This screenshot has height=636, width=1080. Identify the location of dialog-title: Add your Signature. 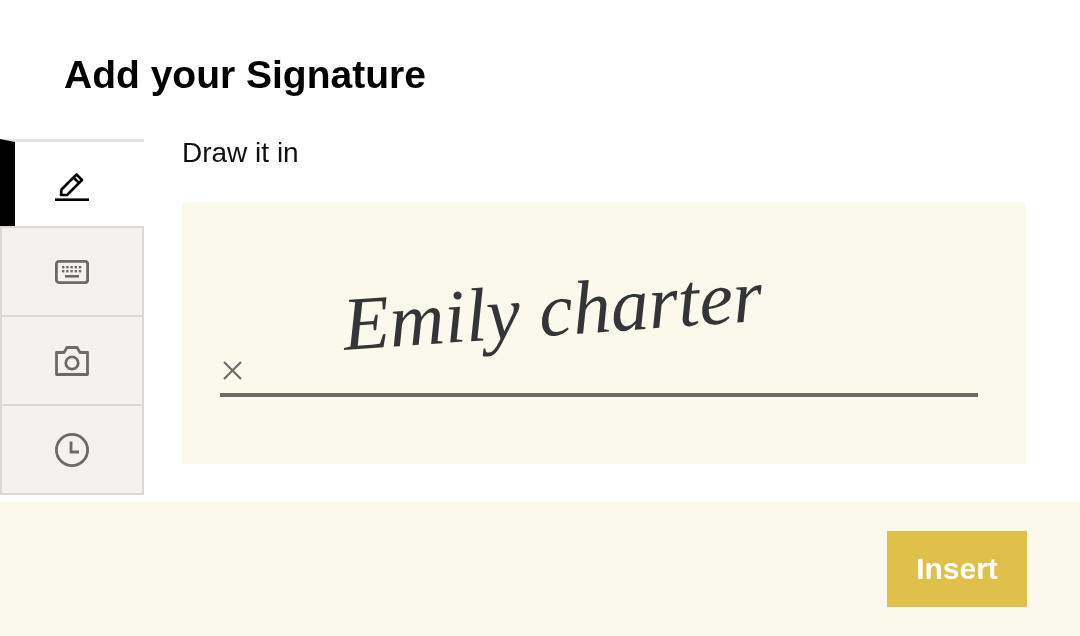
(245, 75).